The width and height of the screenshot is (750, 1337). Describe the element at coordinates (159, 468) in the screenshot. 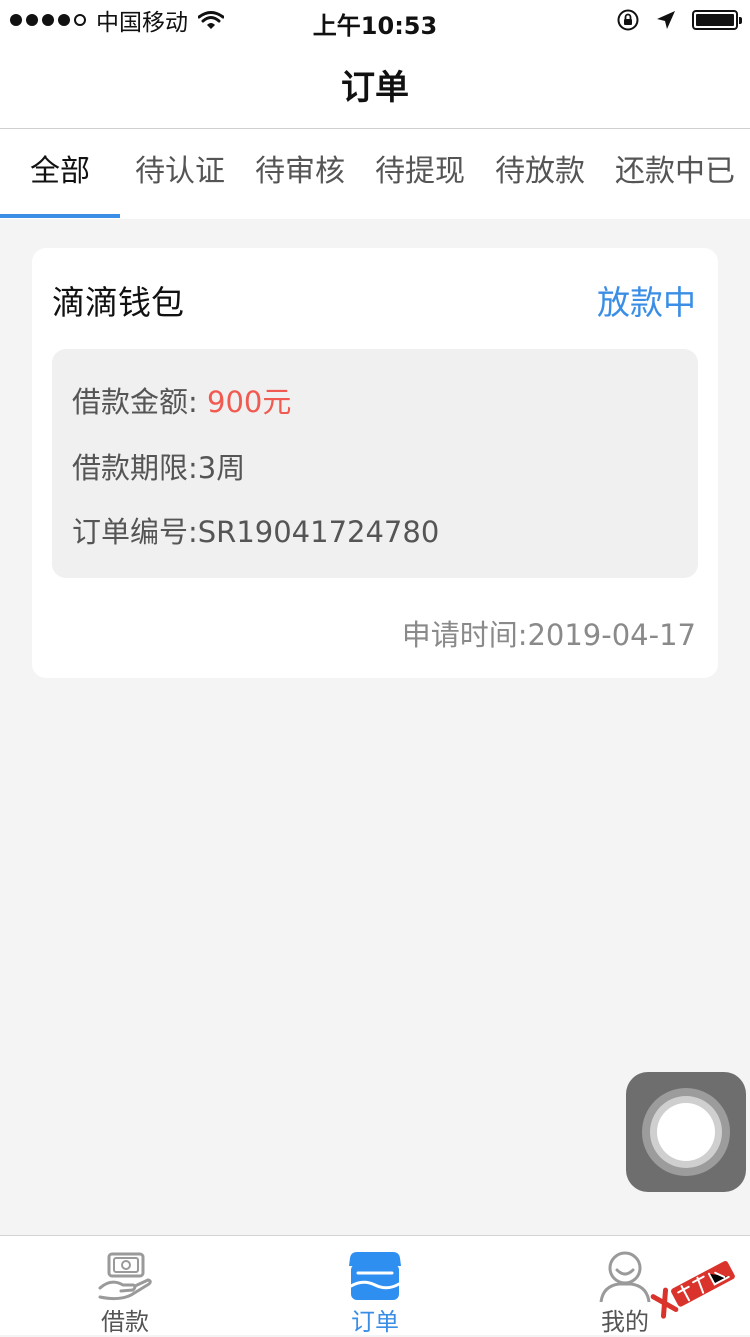

I see `loan-term: 借款期限:3周` at that location.